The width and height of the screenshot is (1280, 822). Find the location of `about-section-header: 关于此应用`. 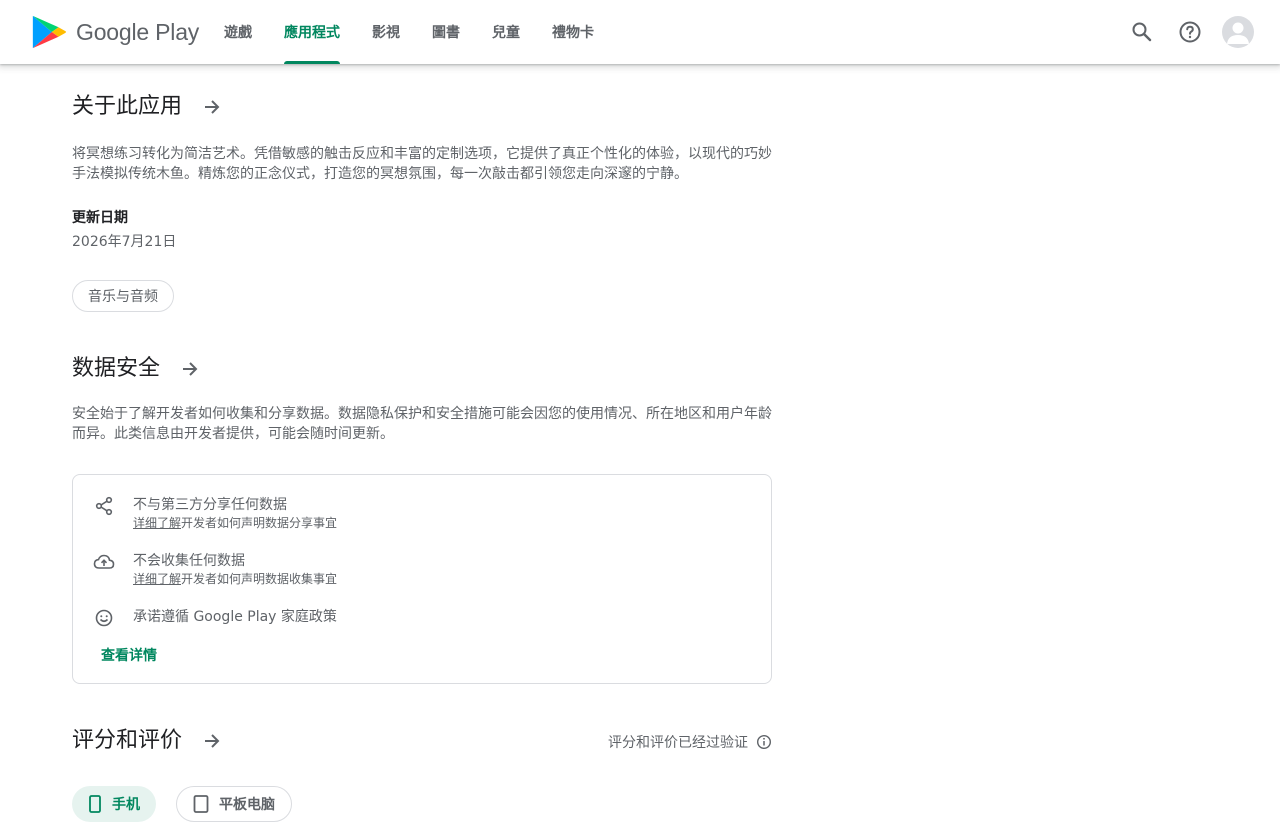

about-section-header: 关于此应用 is located at coordinates (150, 107).